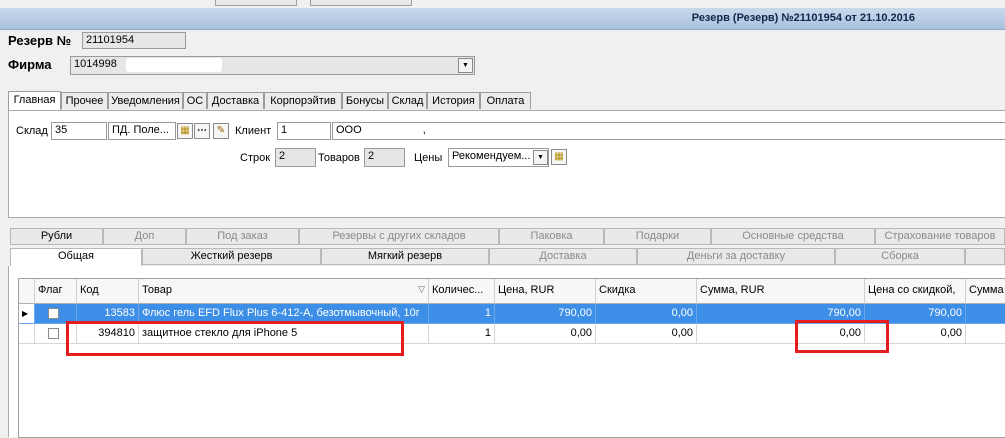 Image resolution: width=1005 pixels, height=438 pixels. What do you see at coordinates (545, 314) in the screenshot?
I see `price-cell: 790,00` at bounding box center [545, 314].